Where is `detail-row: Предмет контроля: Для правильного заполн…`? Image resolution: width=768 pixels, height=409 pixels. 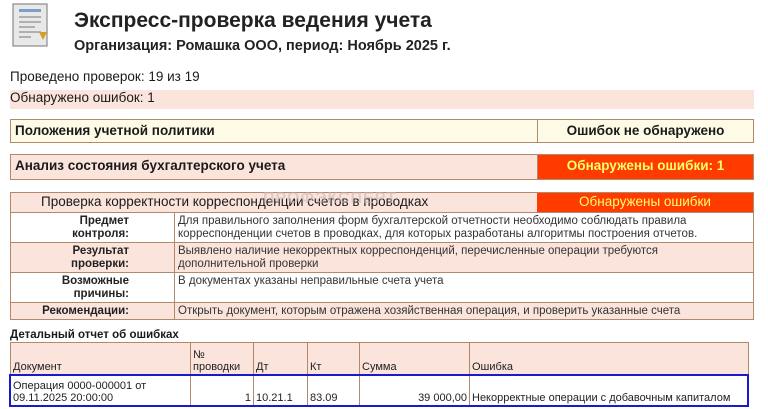
detail-row: Предмет контроля: Для правильного заполн… is located at coordinates (382, 227).